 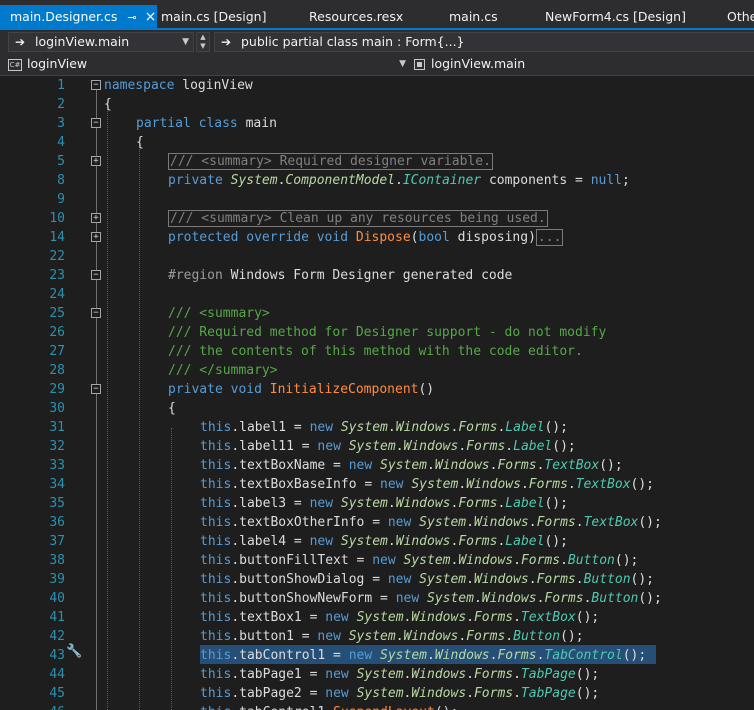 I want to click on type-dropdown: ➔ loginView.main ▼, so click(x=101, y=42).